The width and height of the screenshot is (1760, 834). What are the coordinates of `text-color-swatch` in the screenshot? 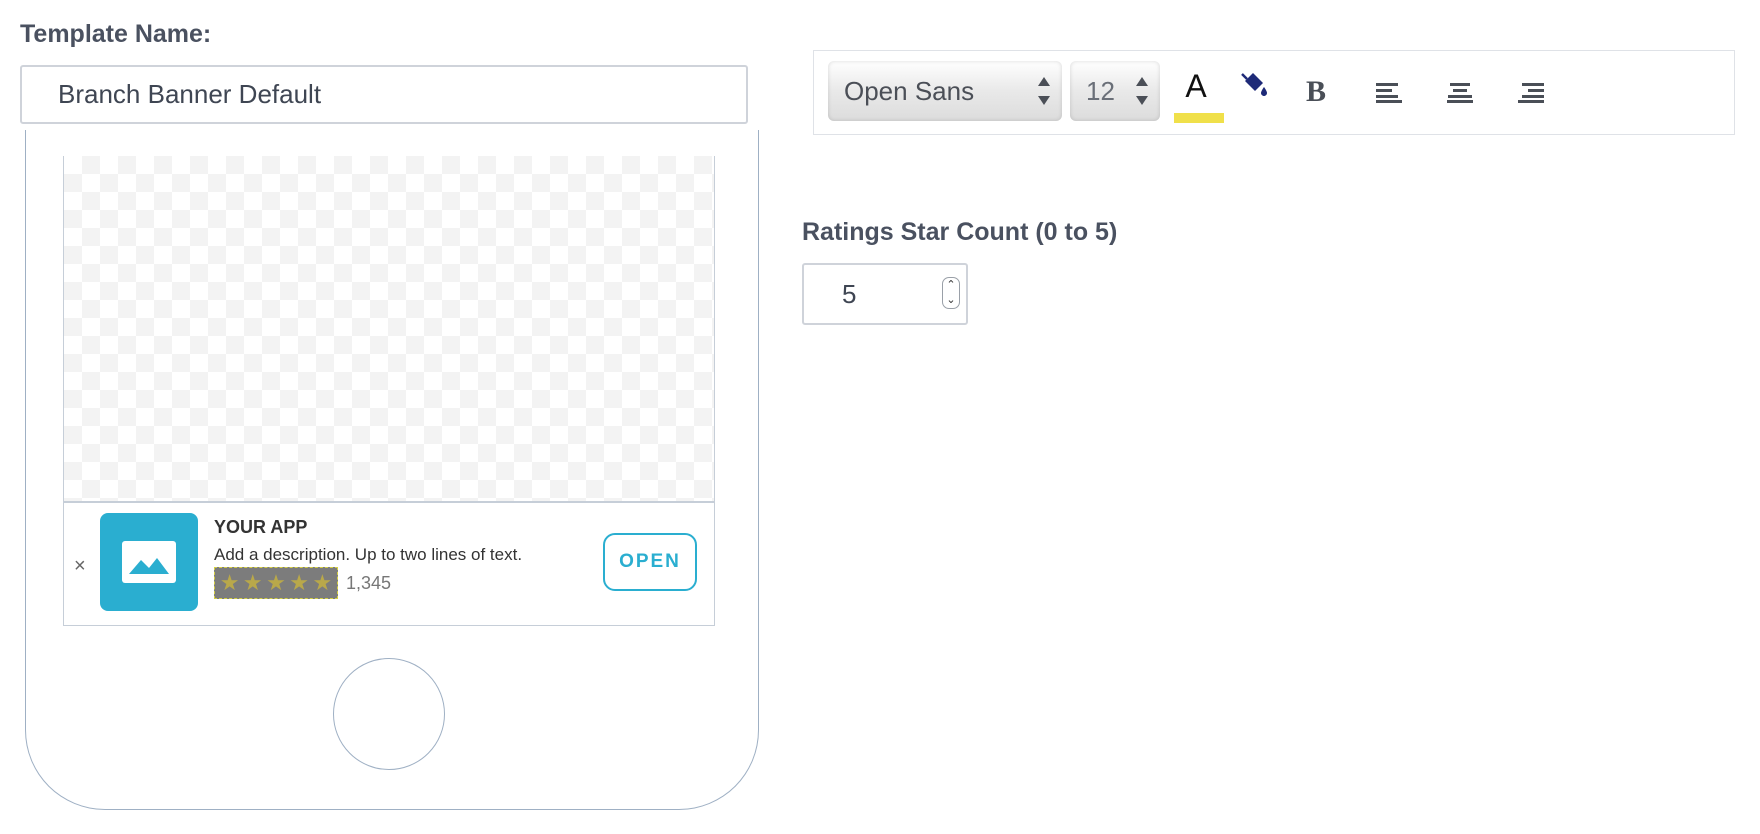 It's located at (1199, 118).